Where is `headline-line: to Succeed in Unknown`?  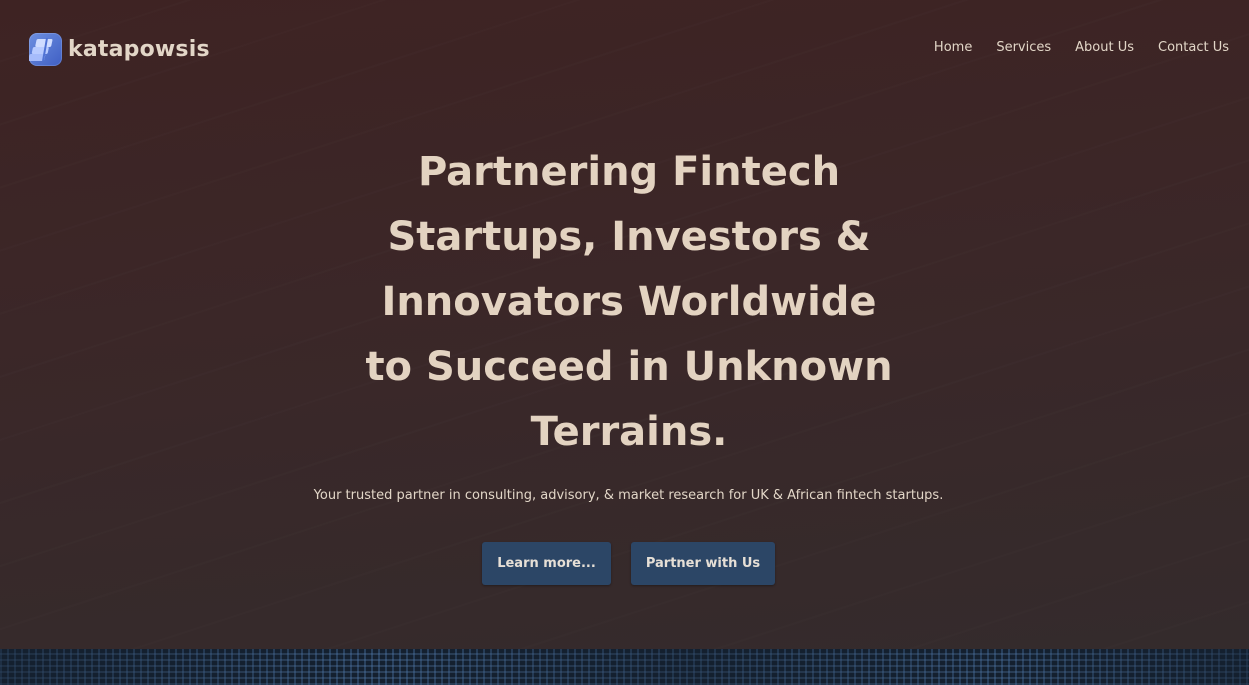 headline-line: to Succeed in Unknown is located at coordinates (629, 367).